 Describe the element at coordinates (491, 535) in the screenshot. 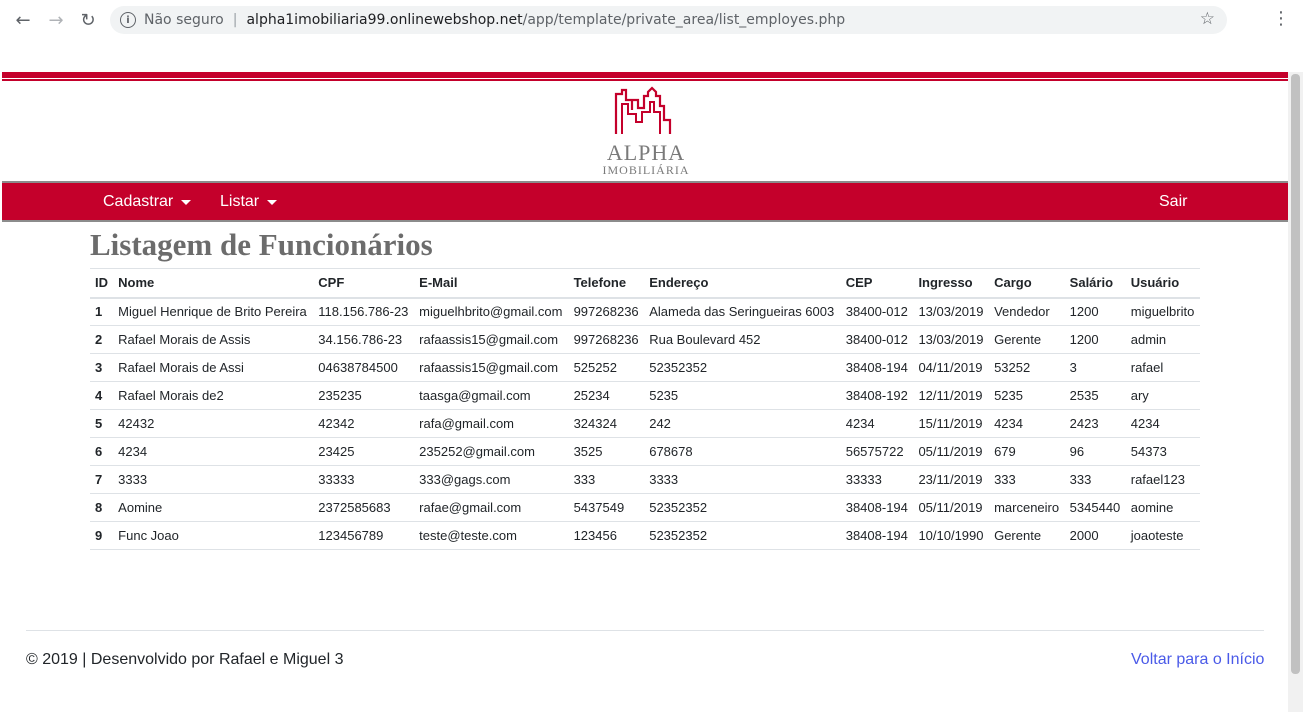

I see `table-cell: teste@teste.com` at that location.